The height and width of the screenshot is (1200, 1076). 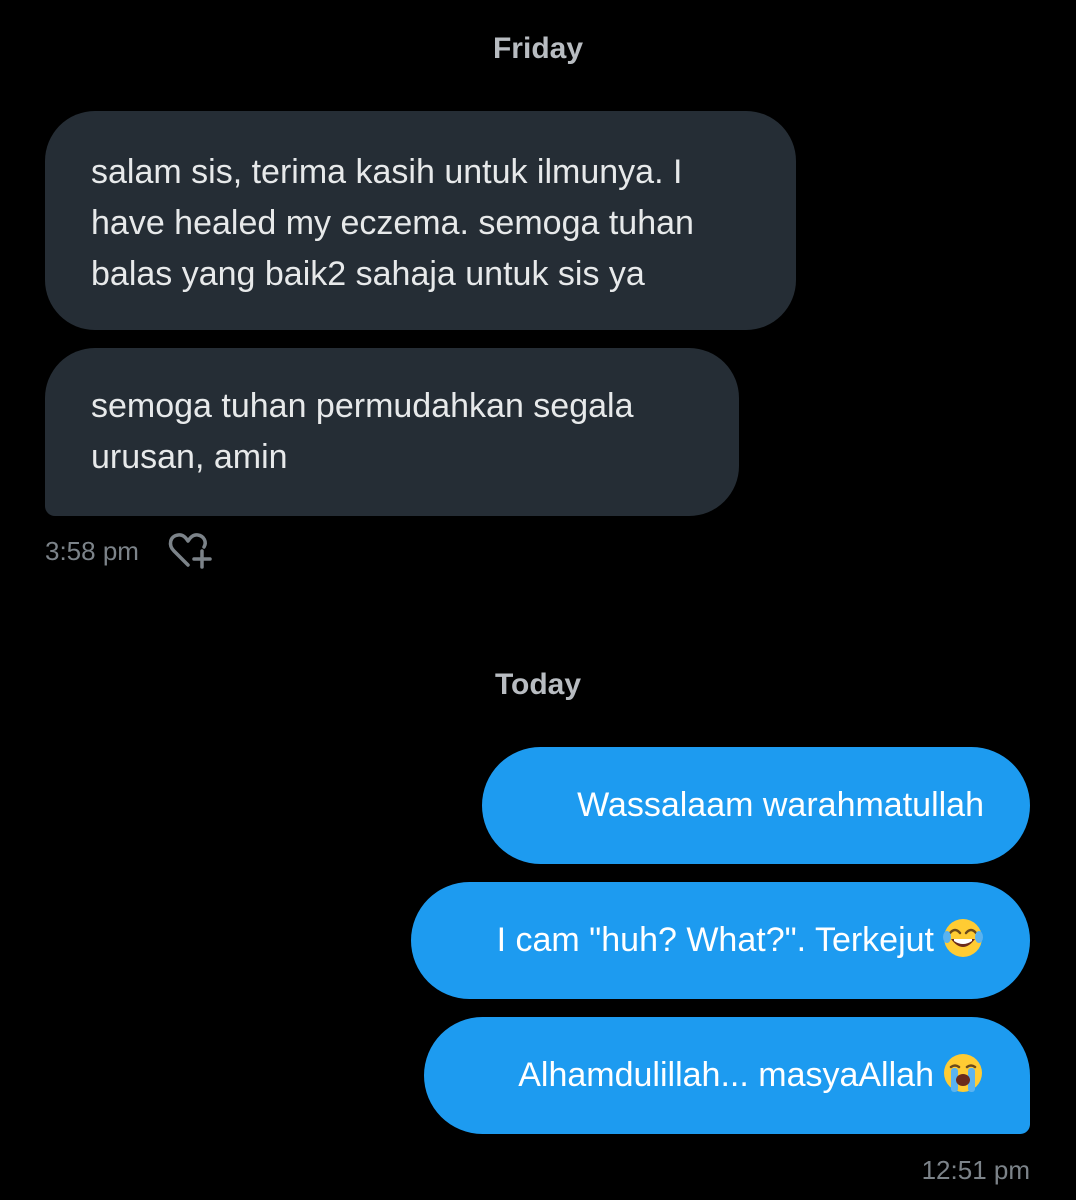 I want to click on sent-message: I cam "huh? What?". Terkejut, so click(x=720, y=940).